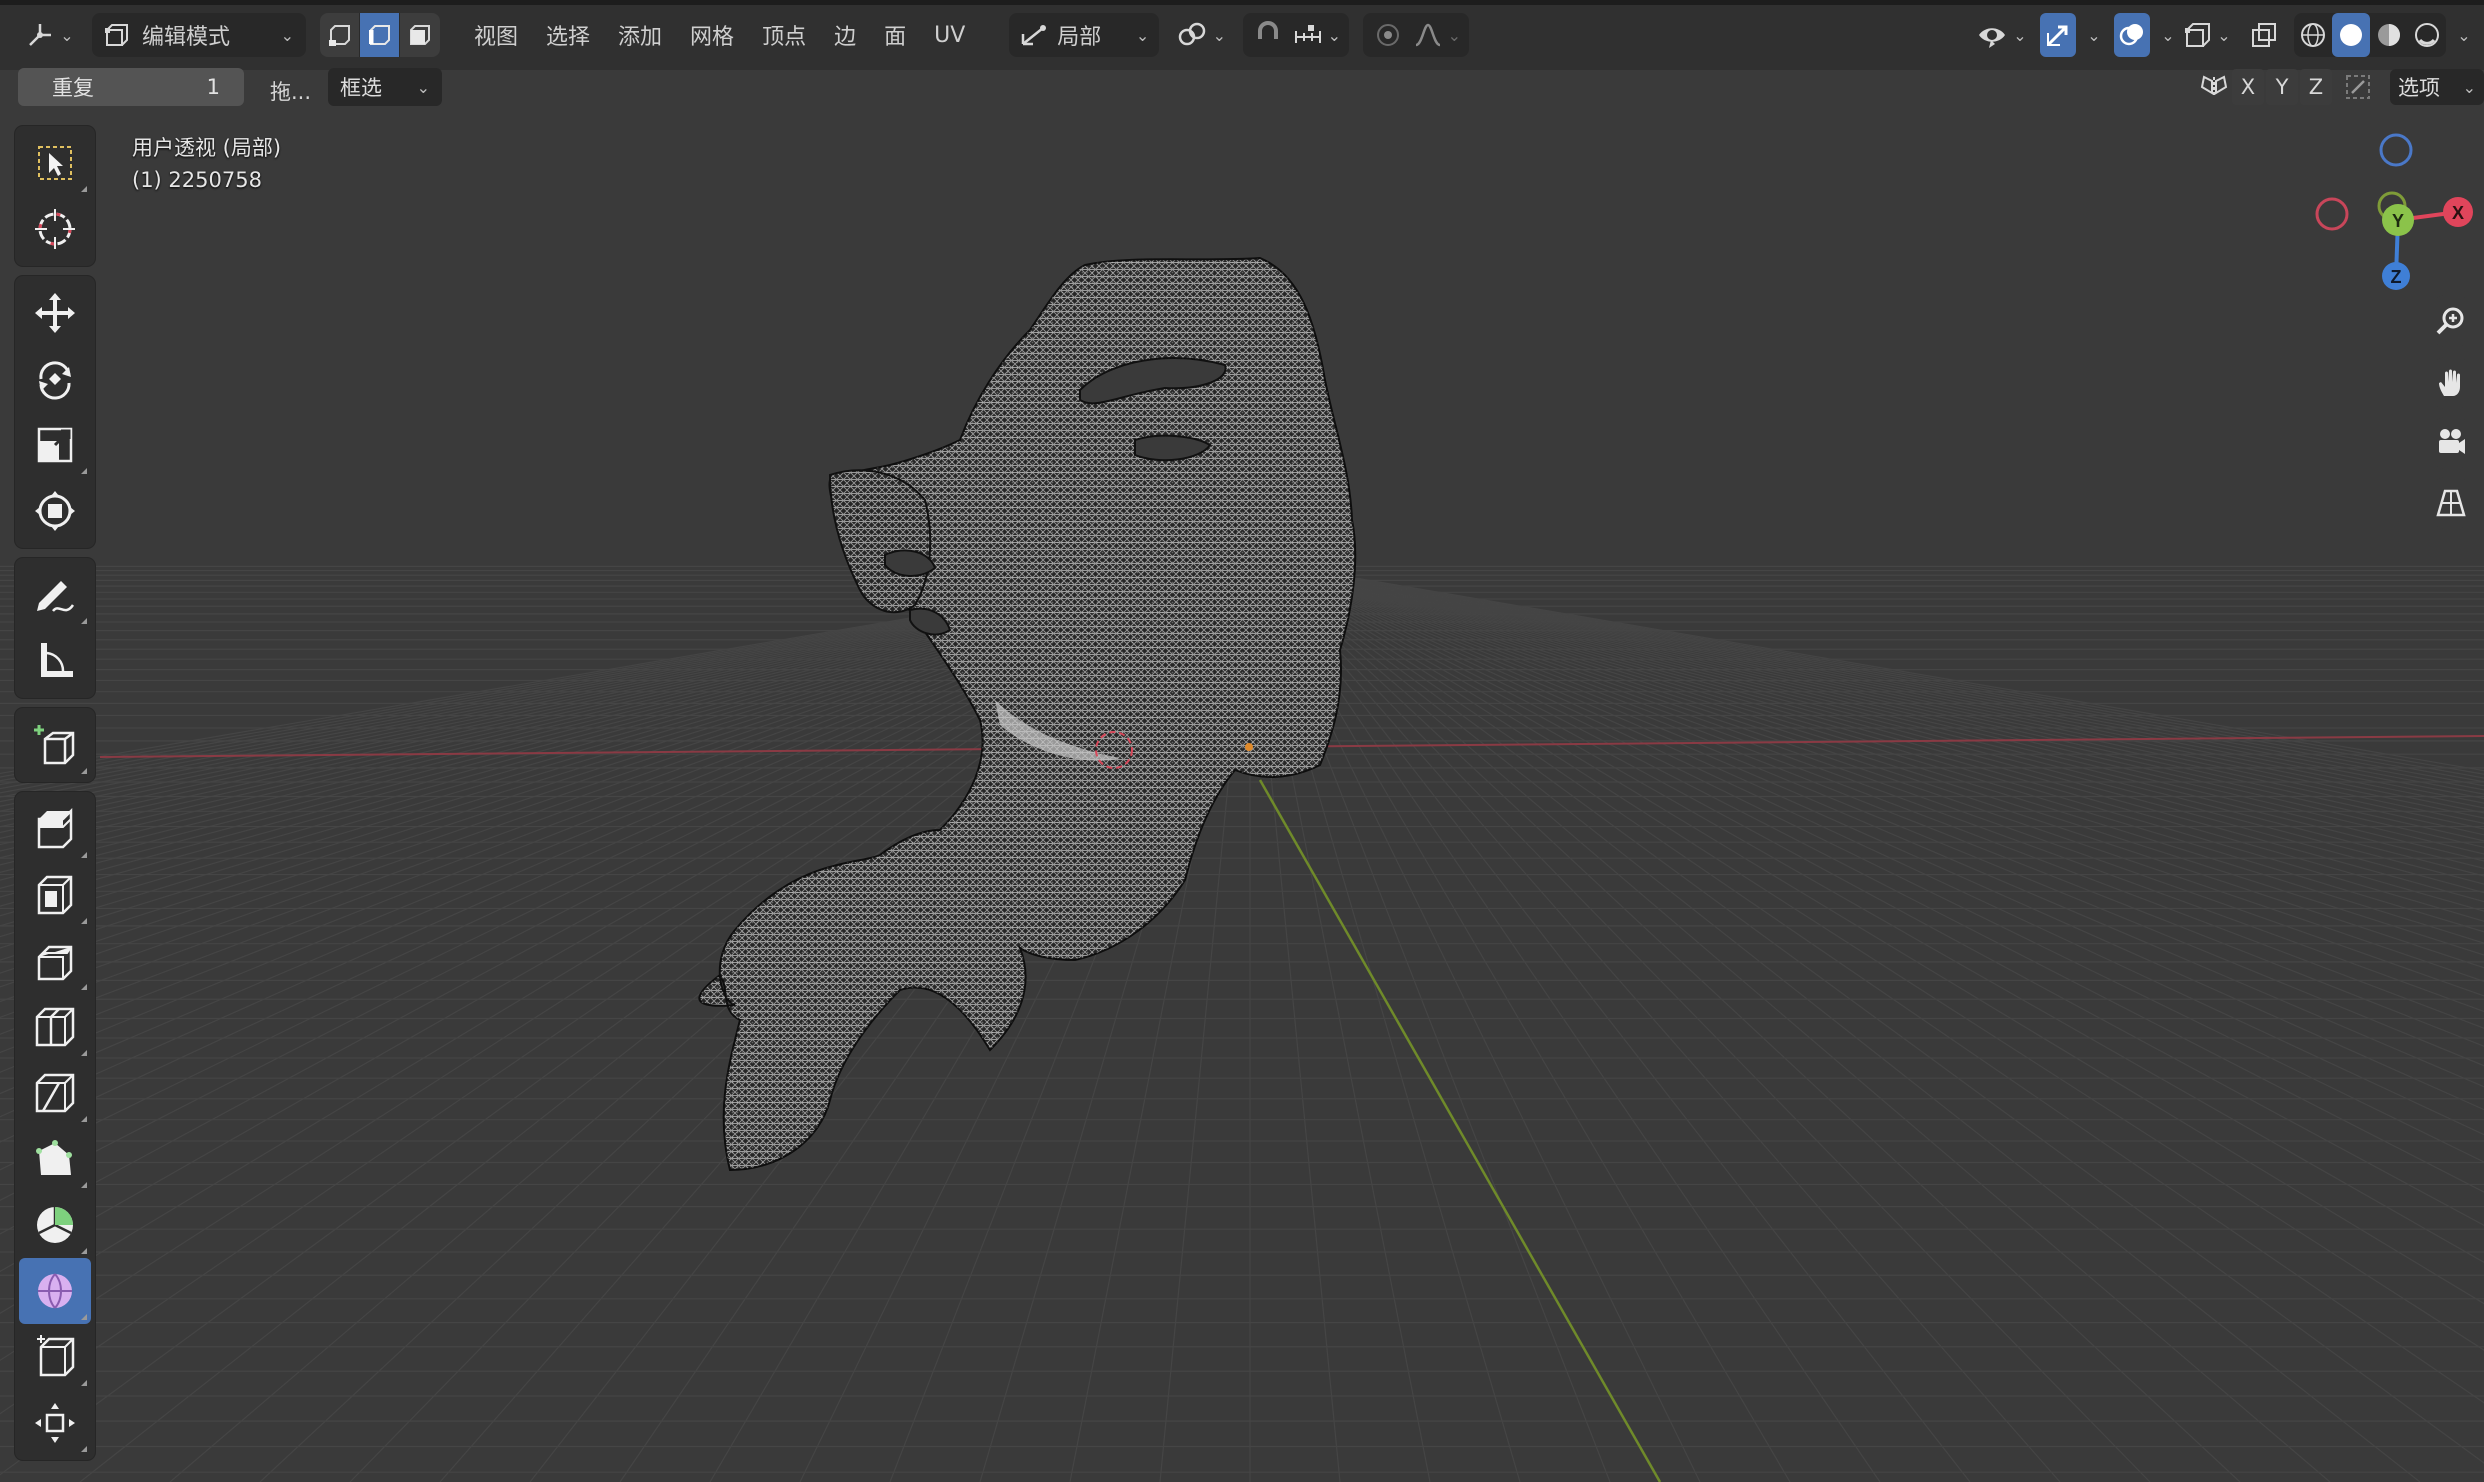  What do you see at coordinates (380, 35) in the screenshot?
I see `edge-select-button` at bounding box center [380, 35].